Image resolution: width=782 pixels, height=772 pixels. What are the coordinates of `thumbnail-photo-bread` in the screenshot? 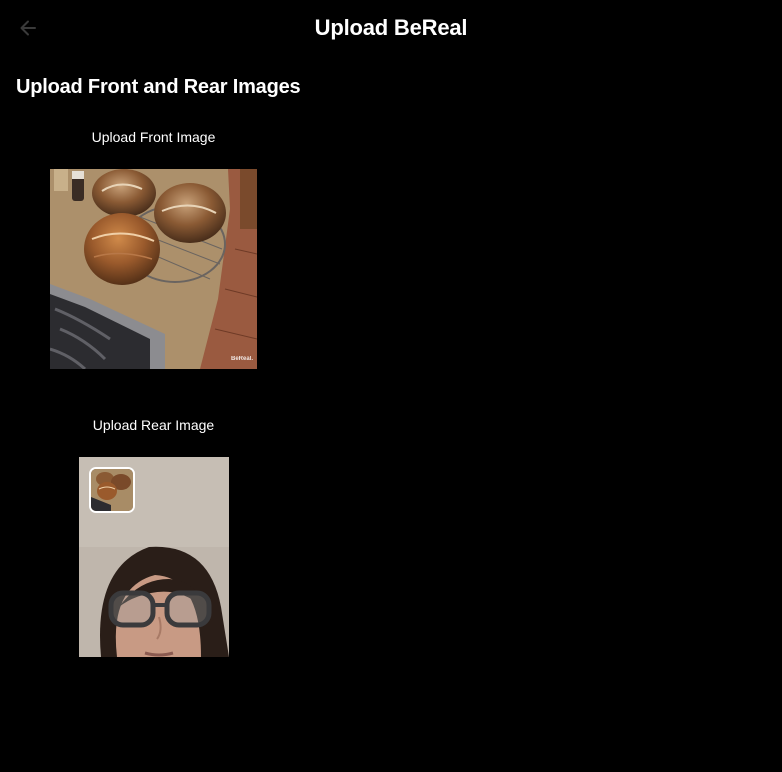 It's located at (112, 490).